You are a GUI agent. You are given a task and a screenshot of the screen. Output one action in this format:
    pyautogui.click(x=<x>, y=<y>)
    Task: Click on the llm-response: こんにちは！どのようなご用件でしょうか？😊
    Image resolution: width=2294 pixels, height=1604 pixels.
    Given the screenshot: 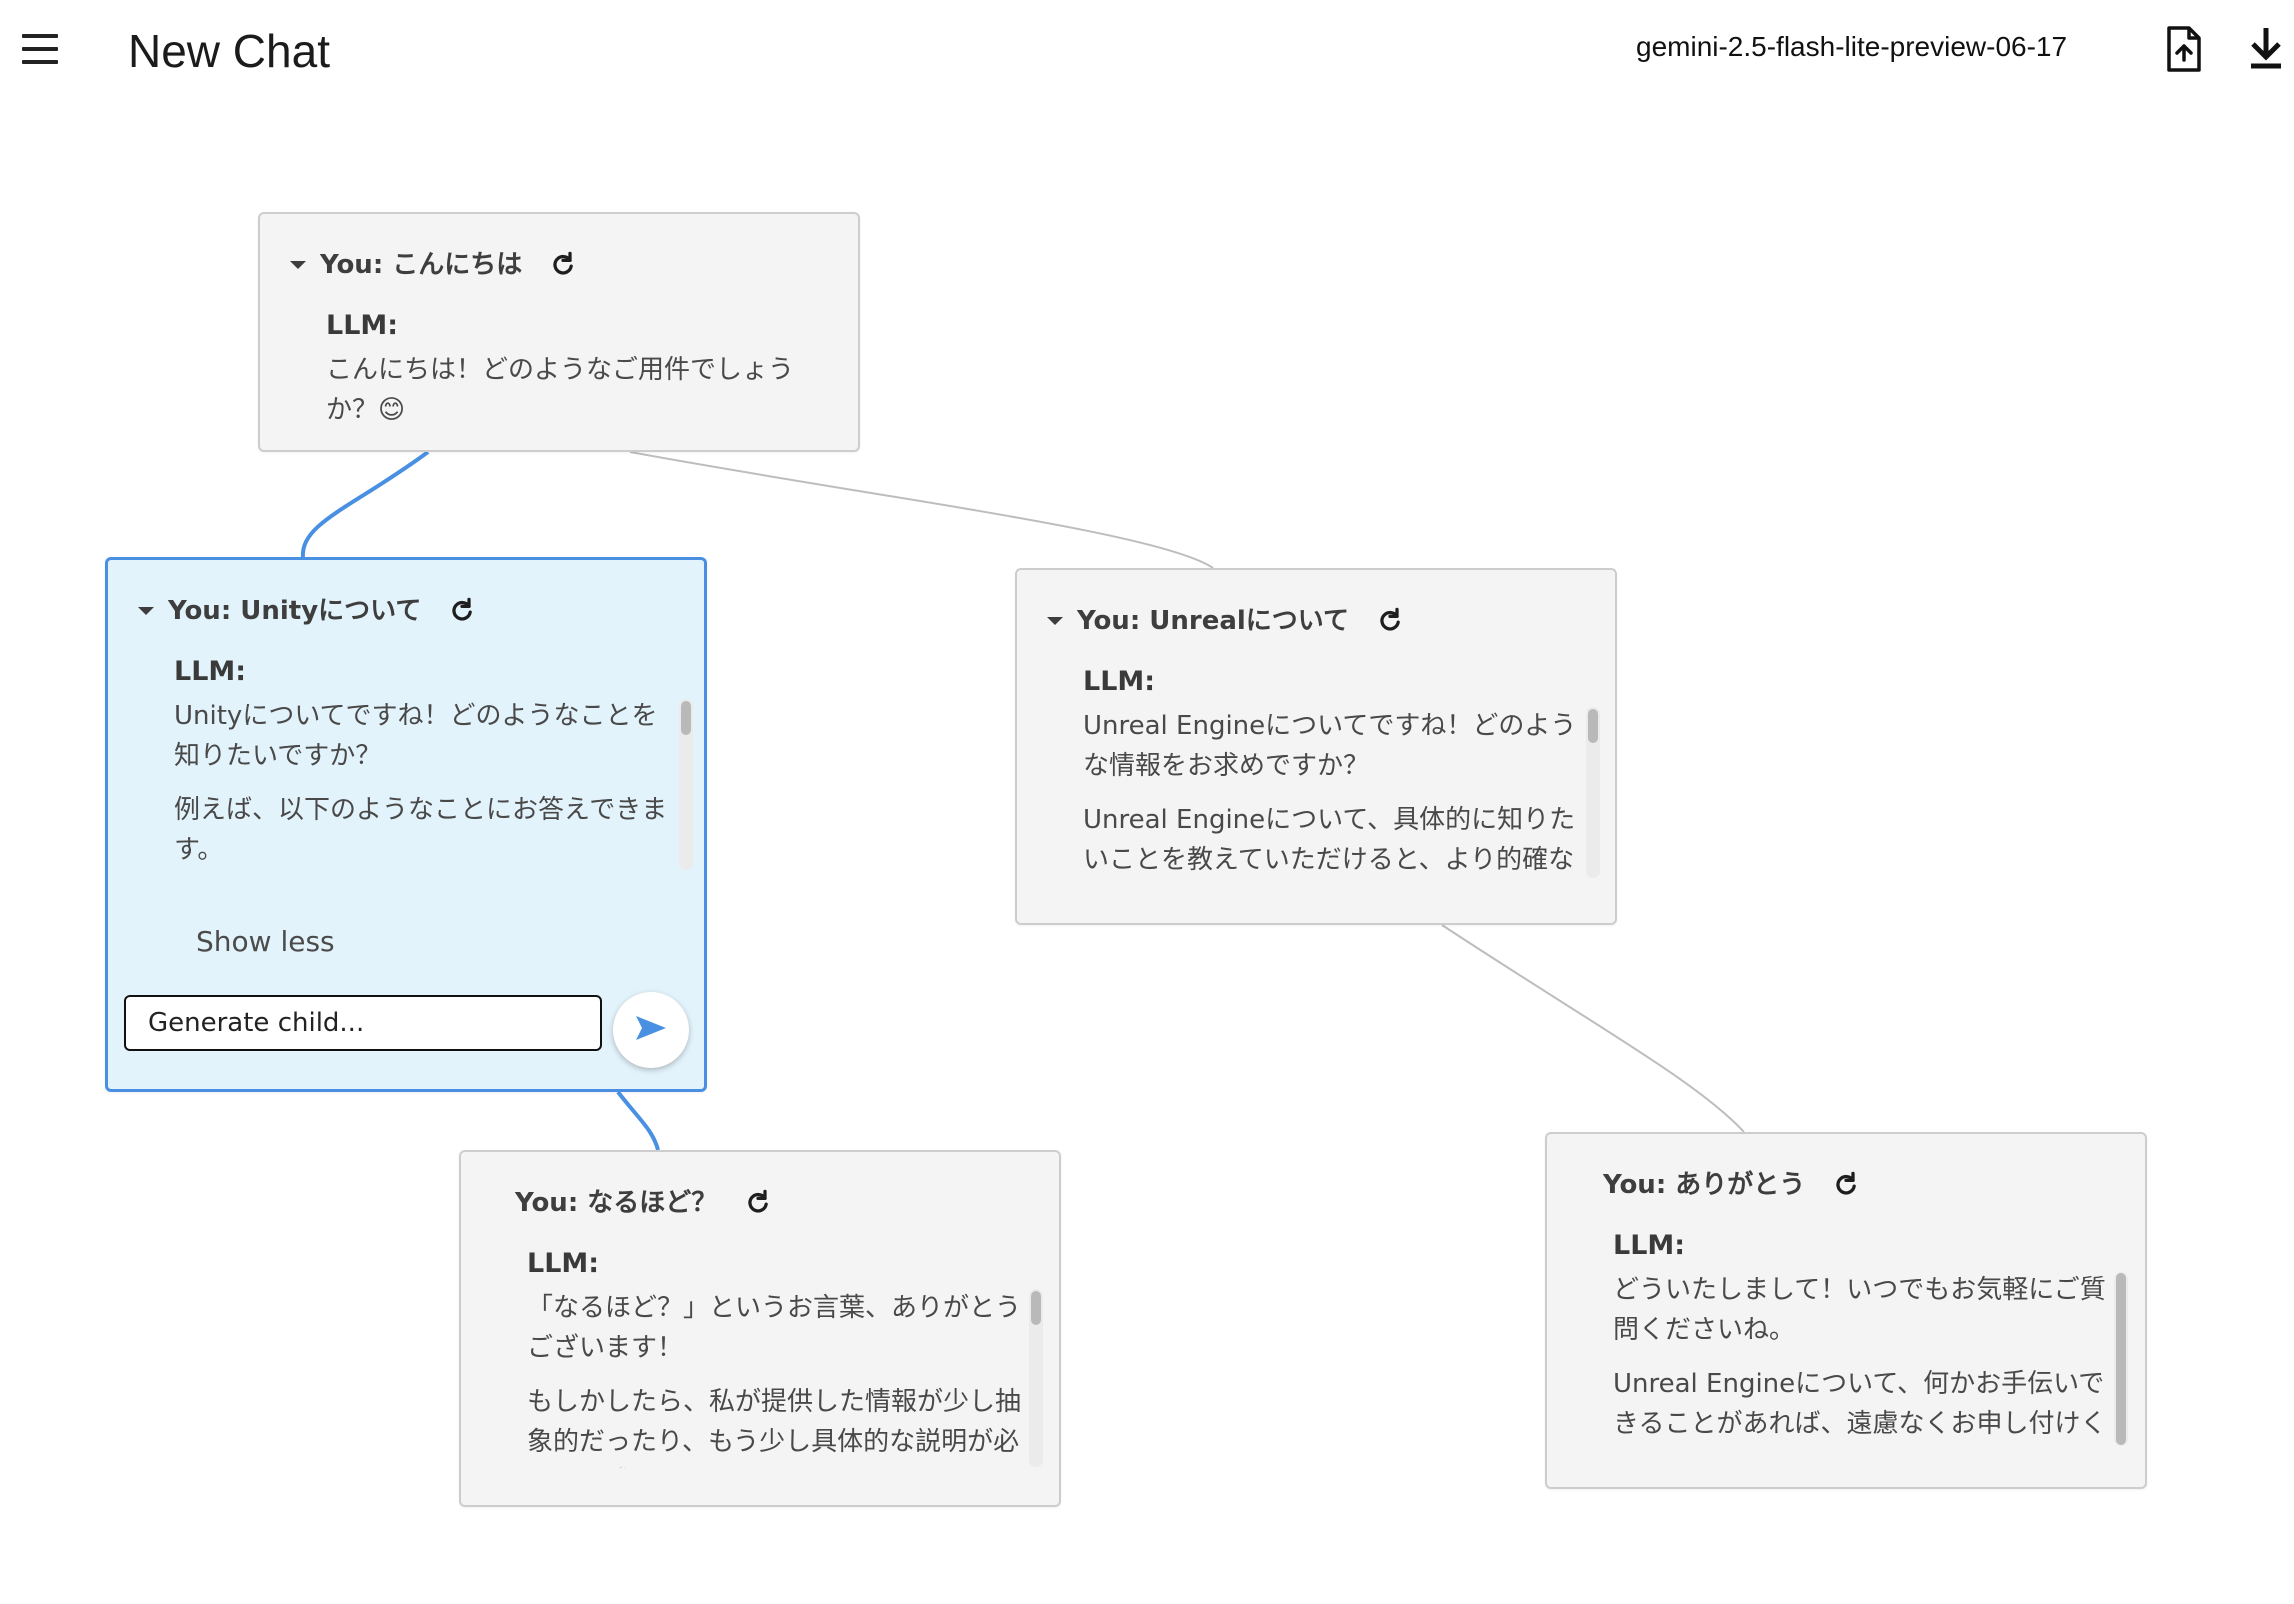 What is the action you would take?
    pyautogui.click(x=573, y=395)
    